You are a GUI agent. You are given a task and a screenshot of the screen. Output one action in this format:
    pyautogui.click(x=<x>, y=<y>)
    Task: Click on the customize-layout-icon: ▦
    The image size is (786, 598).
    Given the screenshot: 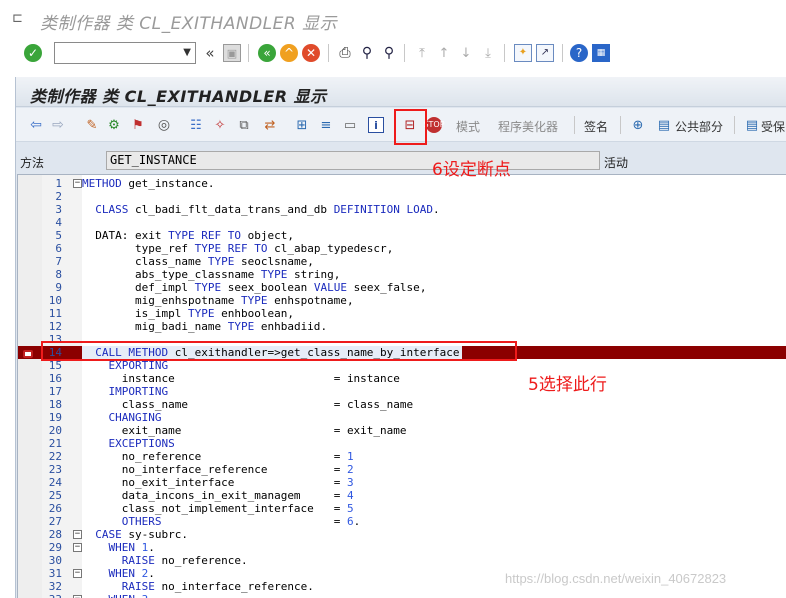 What is the action you would take?
    pyautogui.click(x=601, y=53)
    